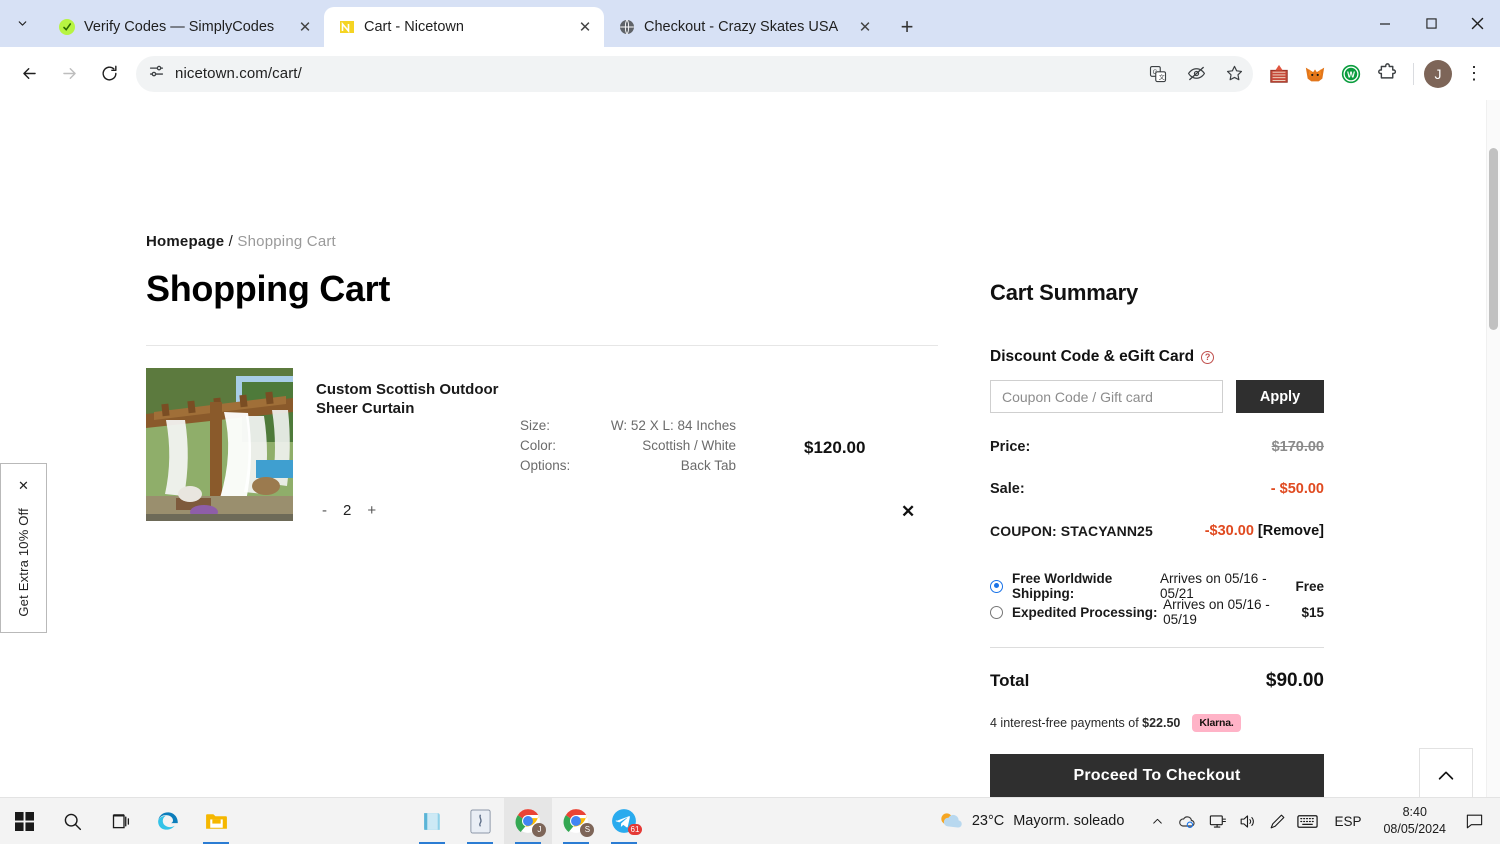 The width and height of the screenshot is (1500, 844). What do you see at coordinates (908, 512) in the screenshot?
I see `remove-item-button: ✕` at bounding box center [908, 512].